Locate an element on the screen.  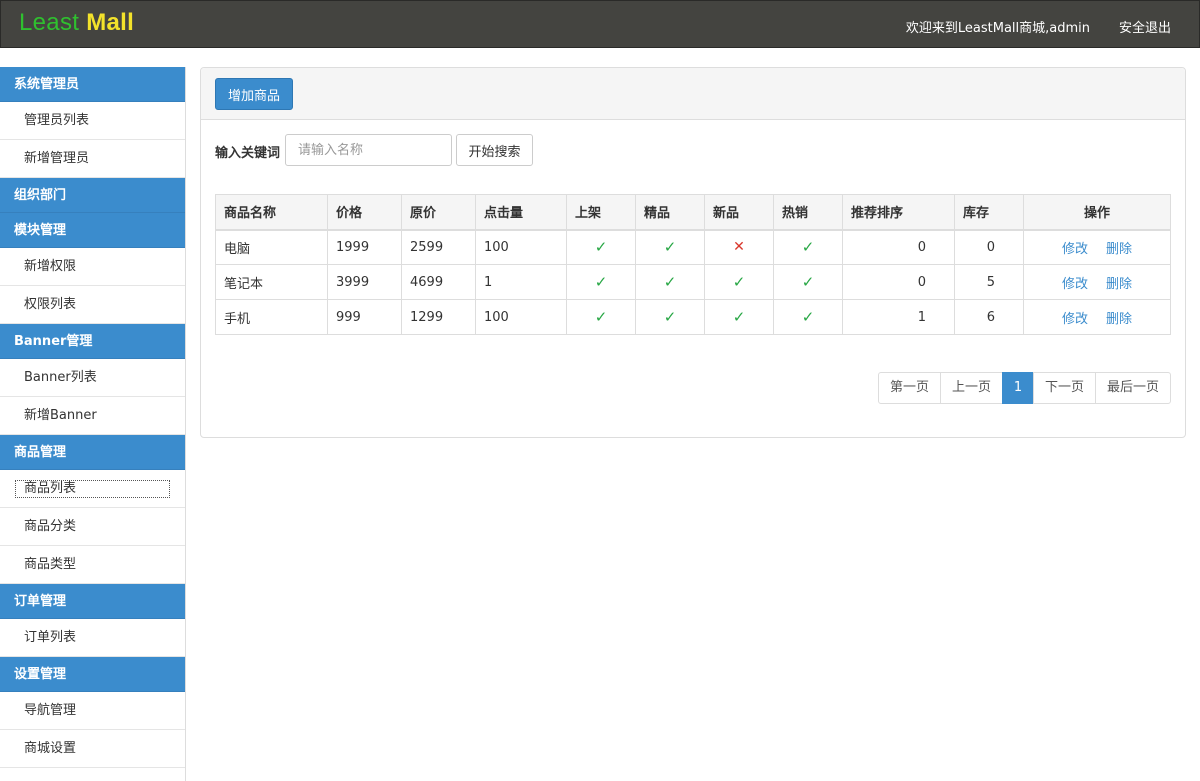
sidebar-group-header: 商品管理 is located at coordinates (92, 452).